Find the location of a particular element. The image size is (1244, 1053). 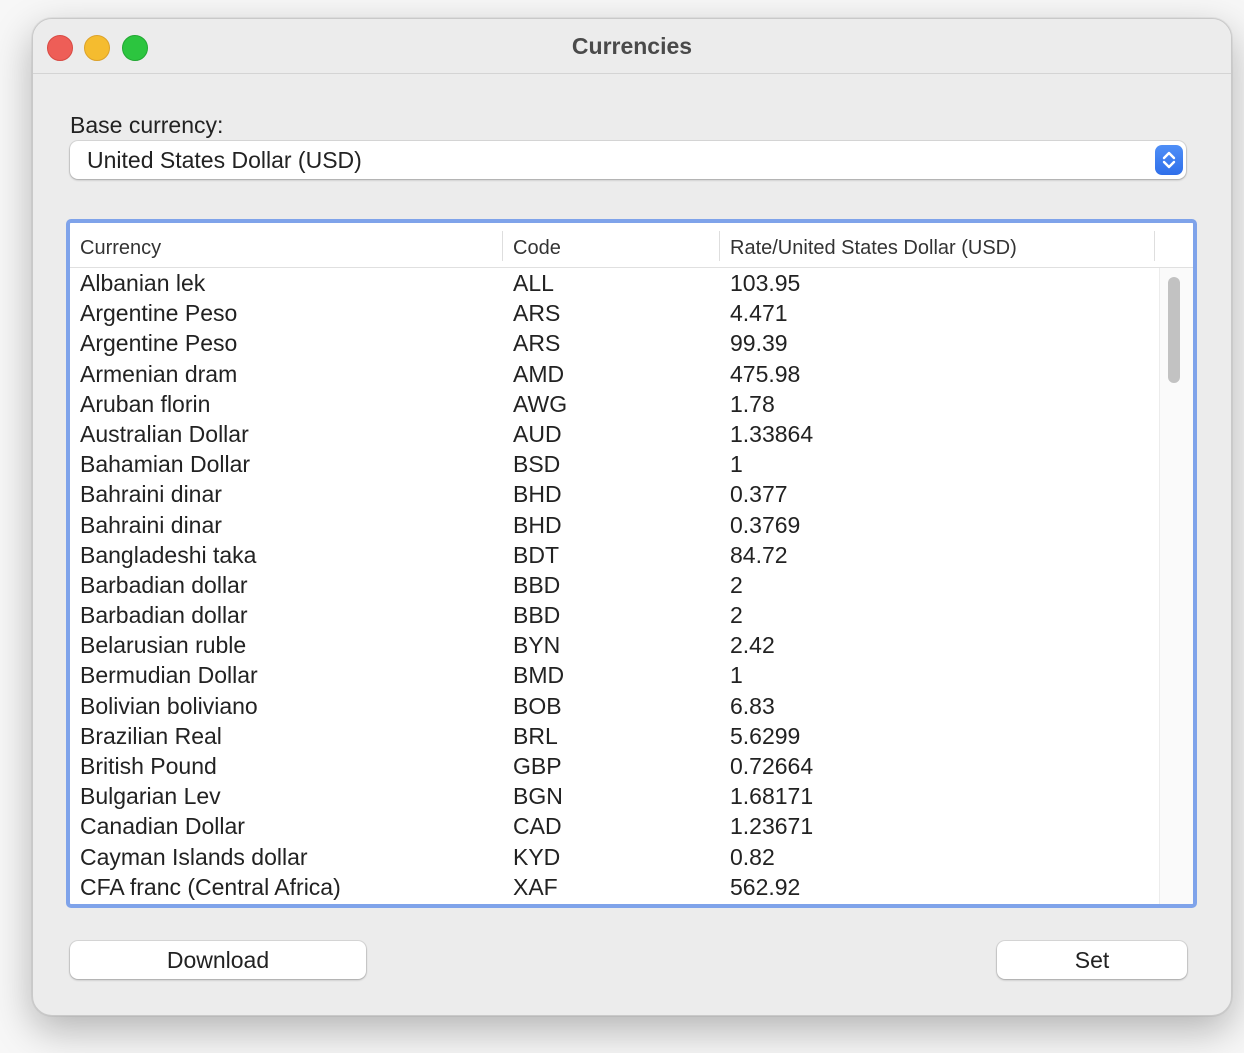

currency-rate-cell: 0.377 is located at coordinates (759, 494).